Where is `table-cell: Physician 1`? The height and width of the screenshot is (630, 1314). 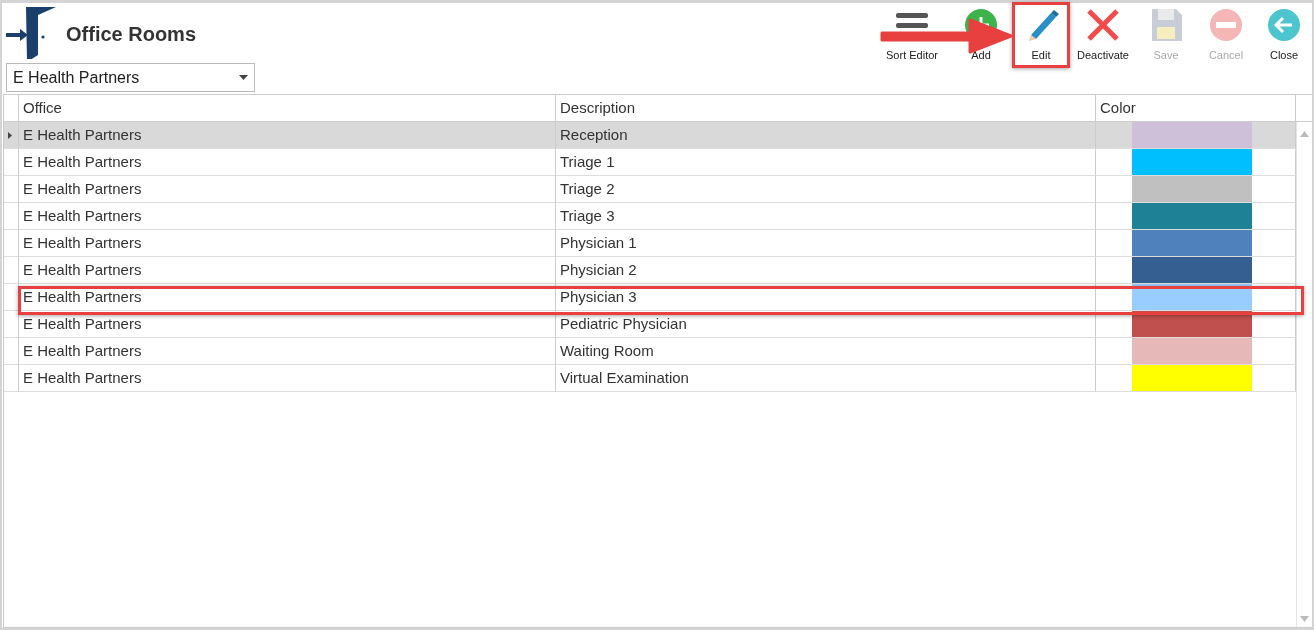
table-cell: Physician 1 is located at coordinates (826, 243).